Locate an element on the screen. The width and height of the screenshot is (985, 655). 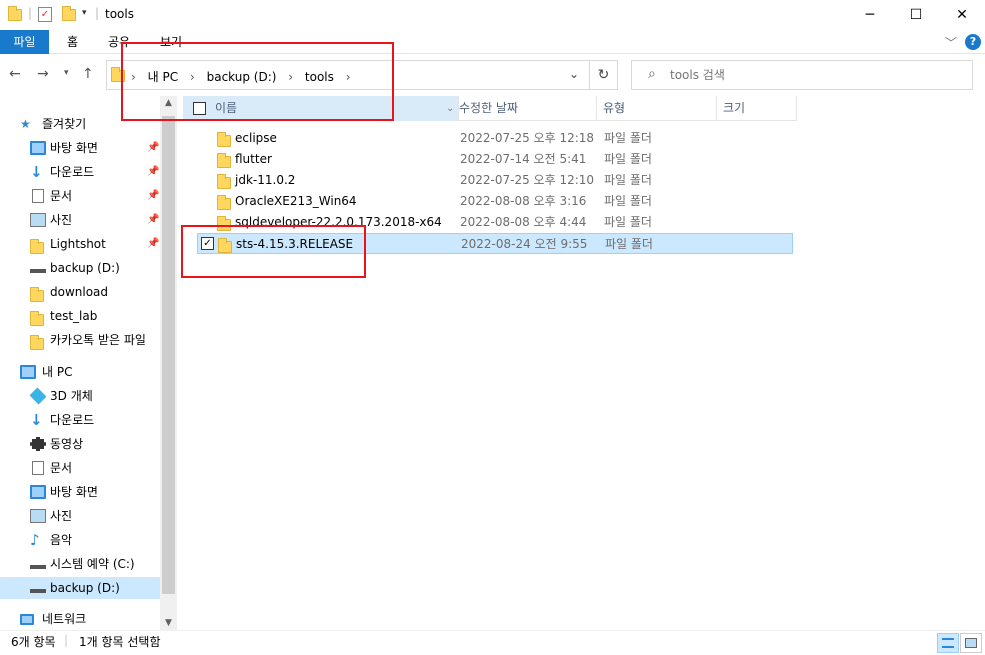
row-checkbox: ✓ is located at coordinates (207, 243).